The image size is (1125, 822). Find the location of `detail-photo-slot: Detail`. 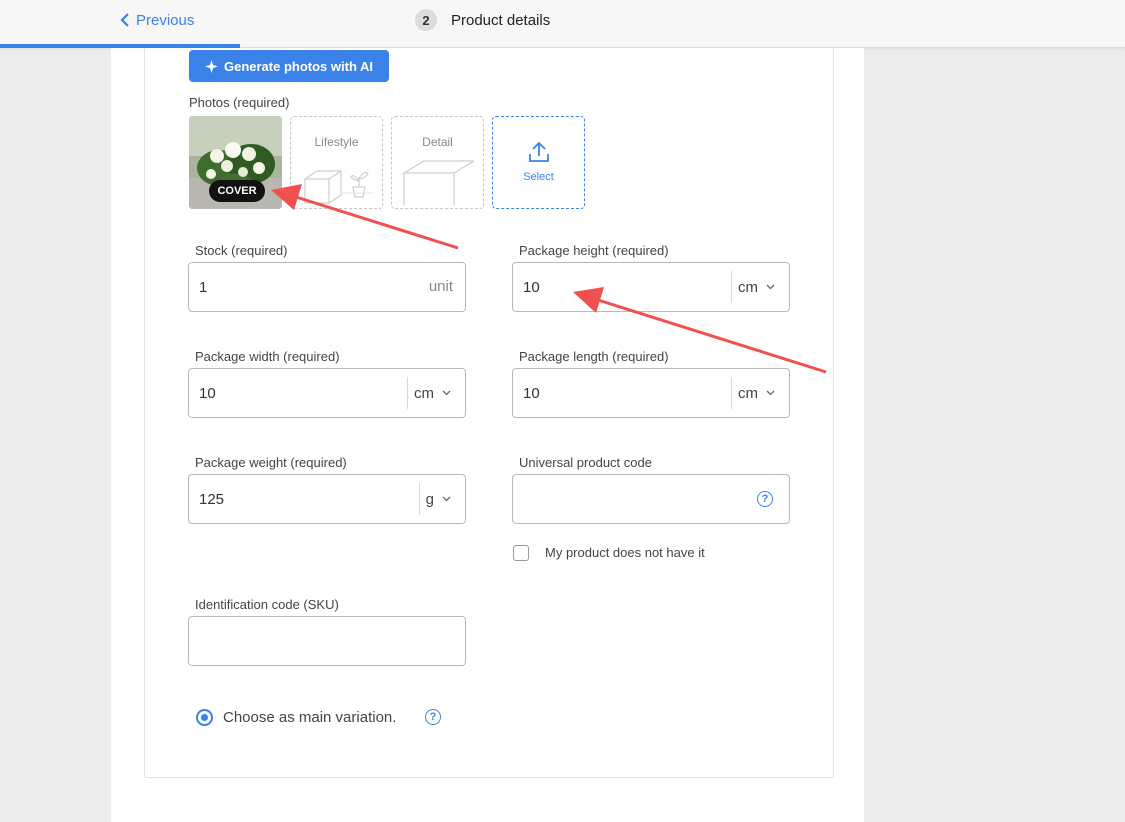

detail-photo-slot: Detail is located at coordinates (437, 162).